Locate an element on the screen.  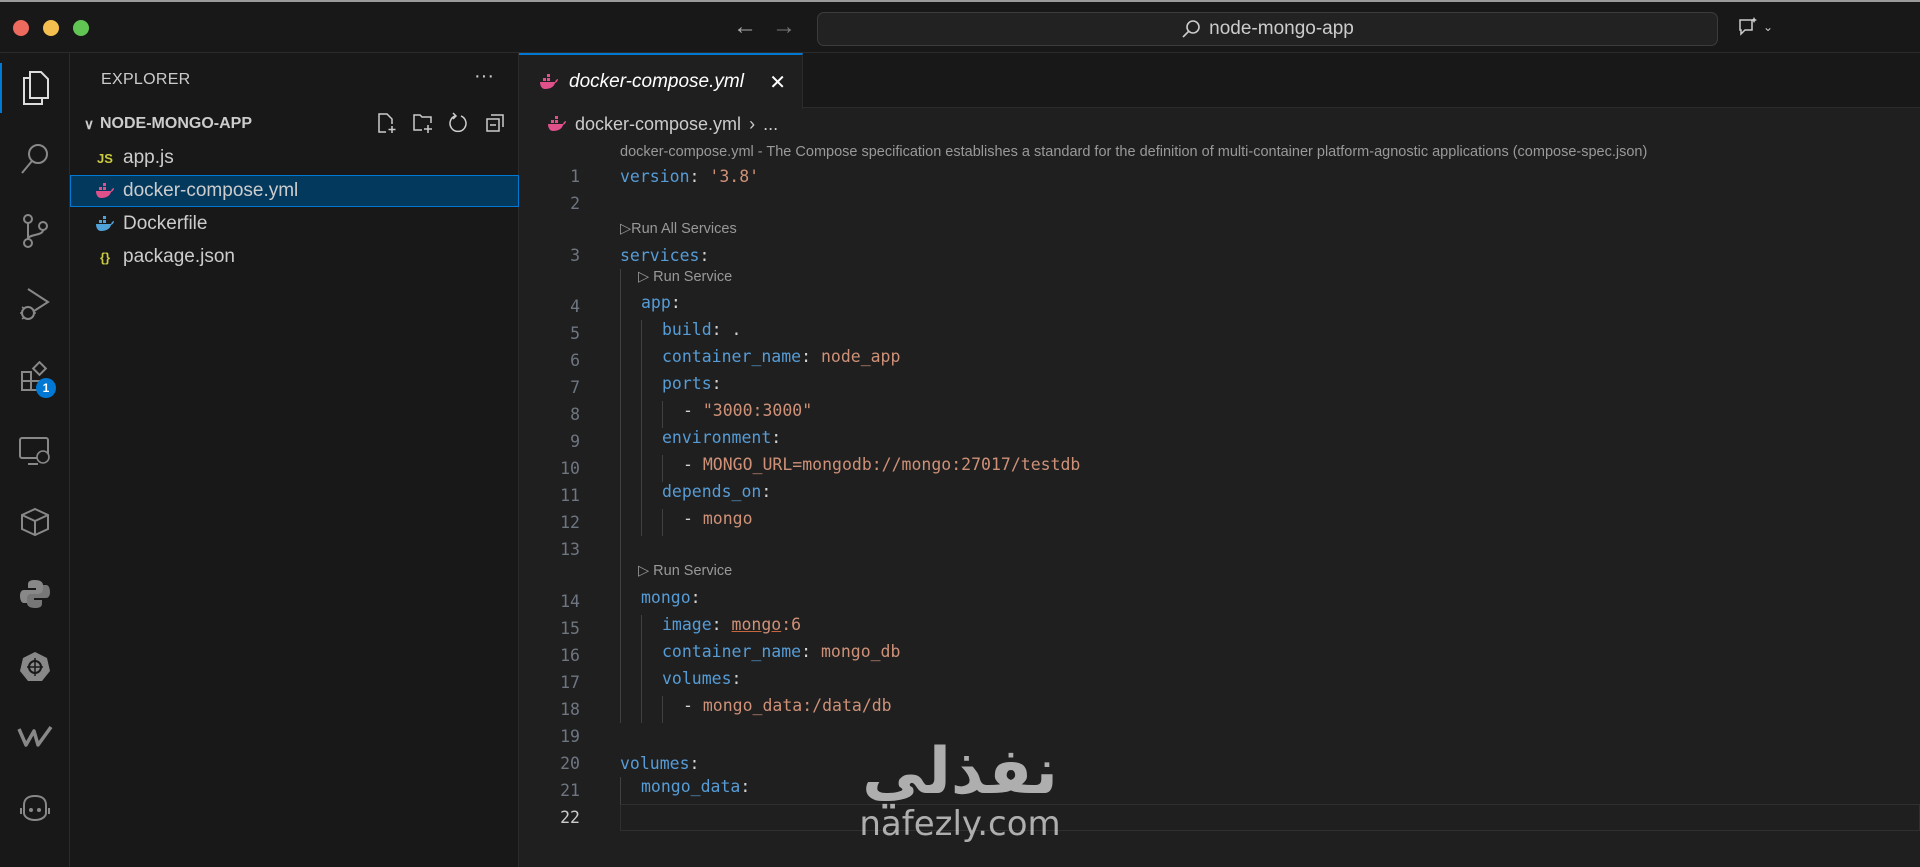
activity-remote-explorer is located at coordinates (35, 451).